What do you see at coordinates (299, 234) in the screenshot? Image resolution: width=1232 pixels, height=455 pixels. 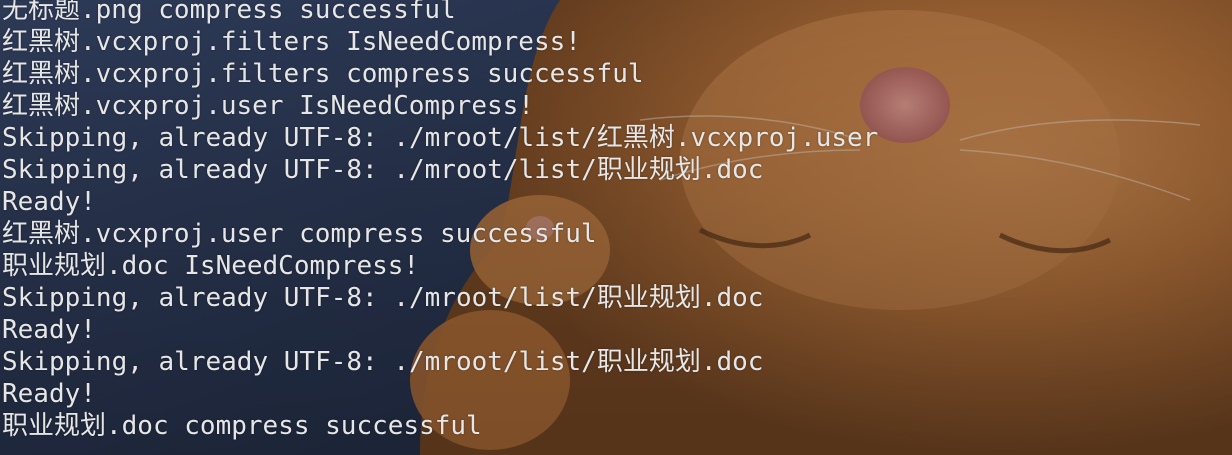 I see `terminal-line: 红黑树.vcxproj.user compress successful` at bounding box center [299, 234].